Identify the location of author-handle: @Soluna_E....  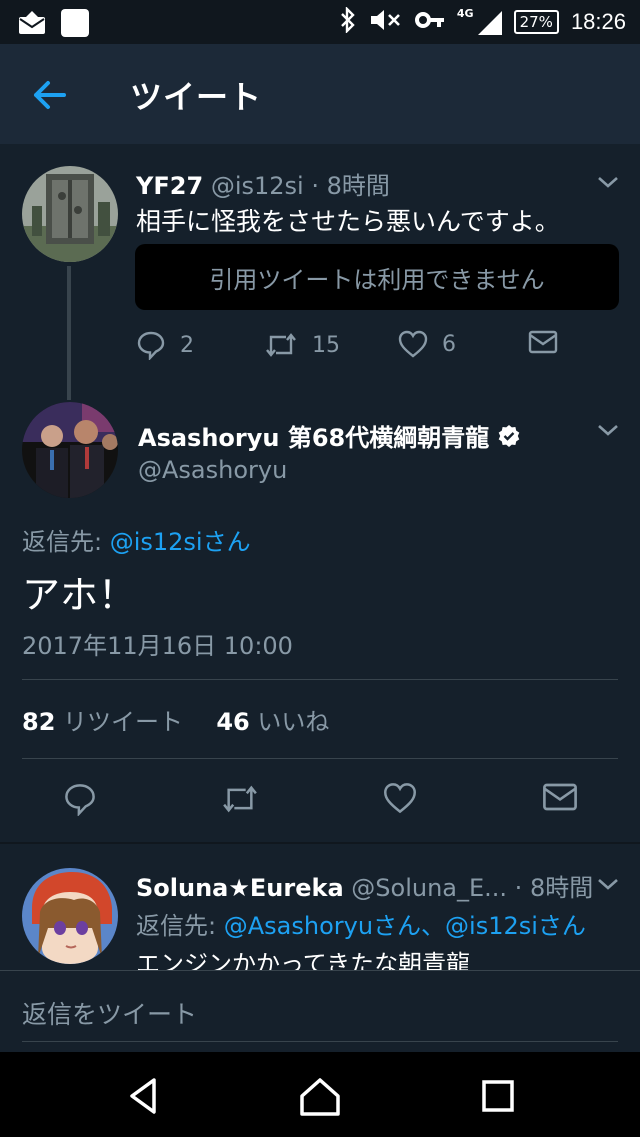
(429, 888).